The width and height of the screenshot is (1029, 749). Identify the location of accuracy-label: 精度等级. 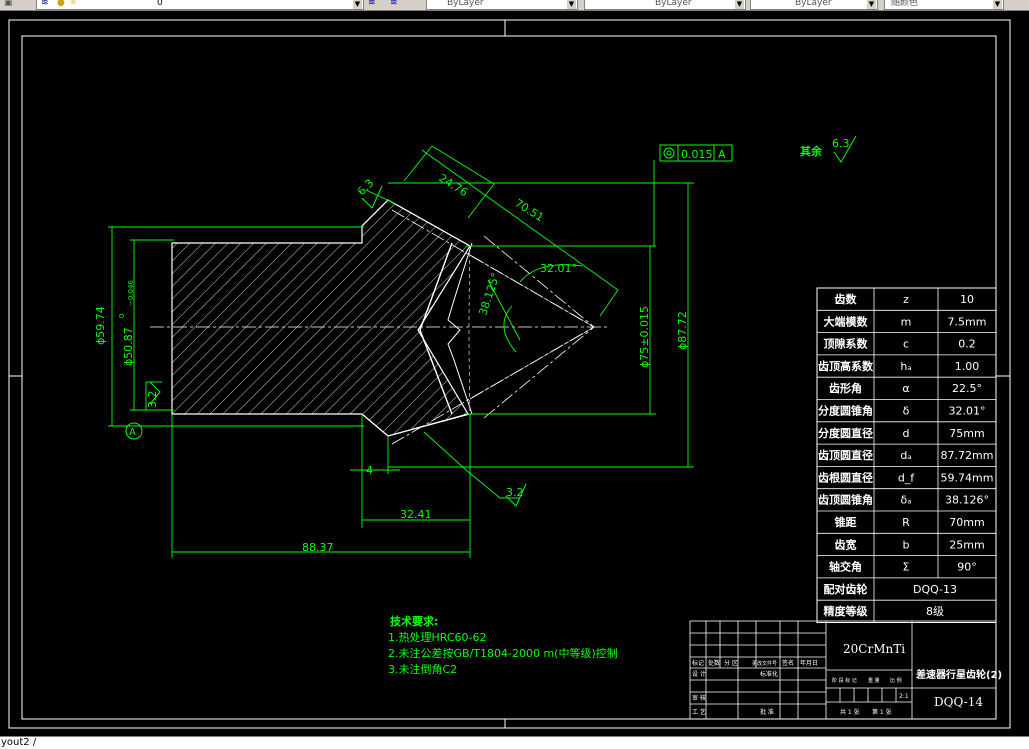
(846, 611).